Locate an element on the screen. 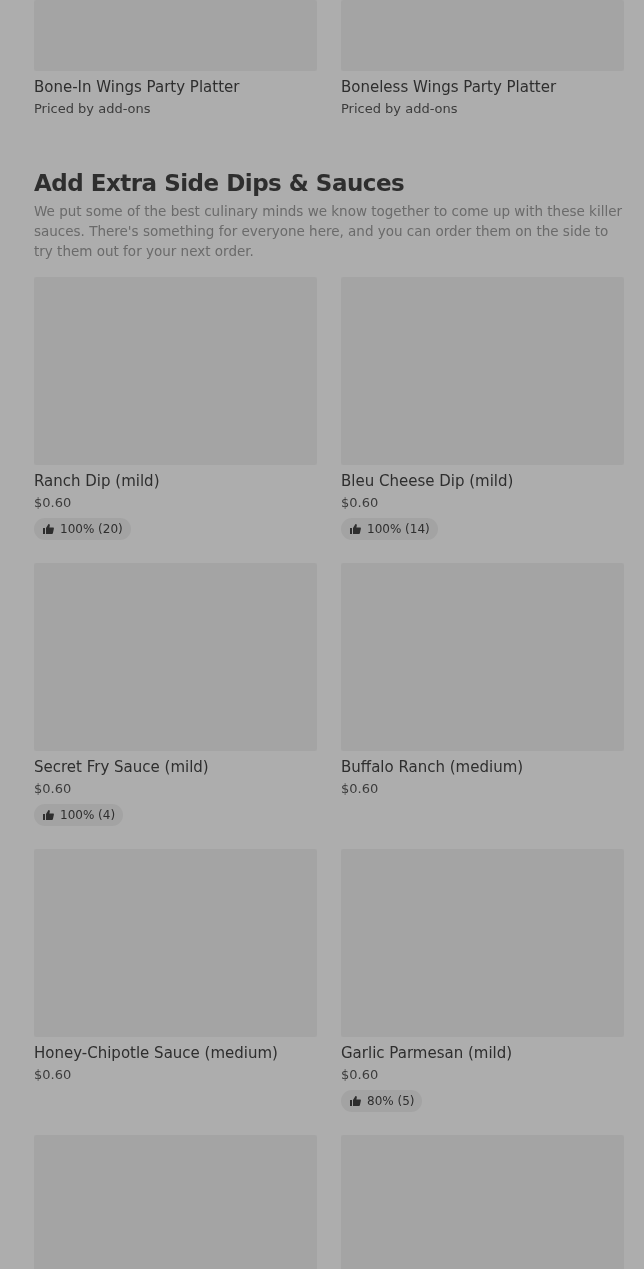 This screenshot has width=644, height=1269. section-heading: Add Extra Side Dips & Sauces is located at coordinates (220, 183).